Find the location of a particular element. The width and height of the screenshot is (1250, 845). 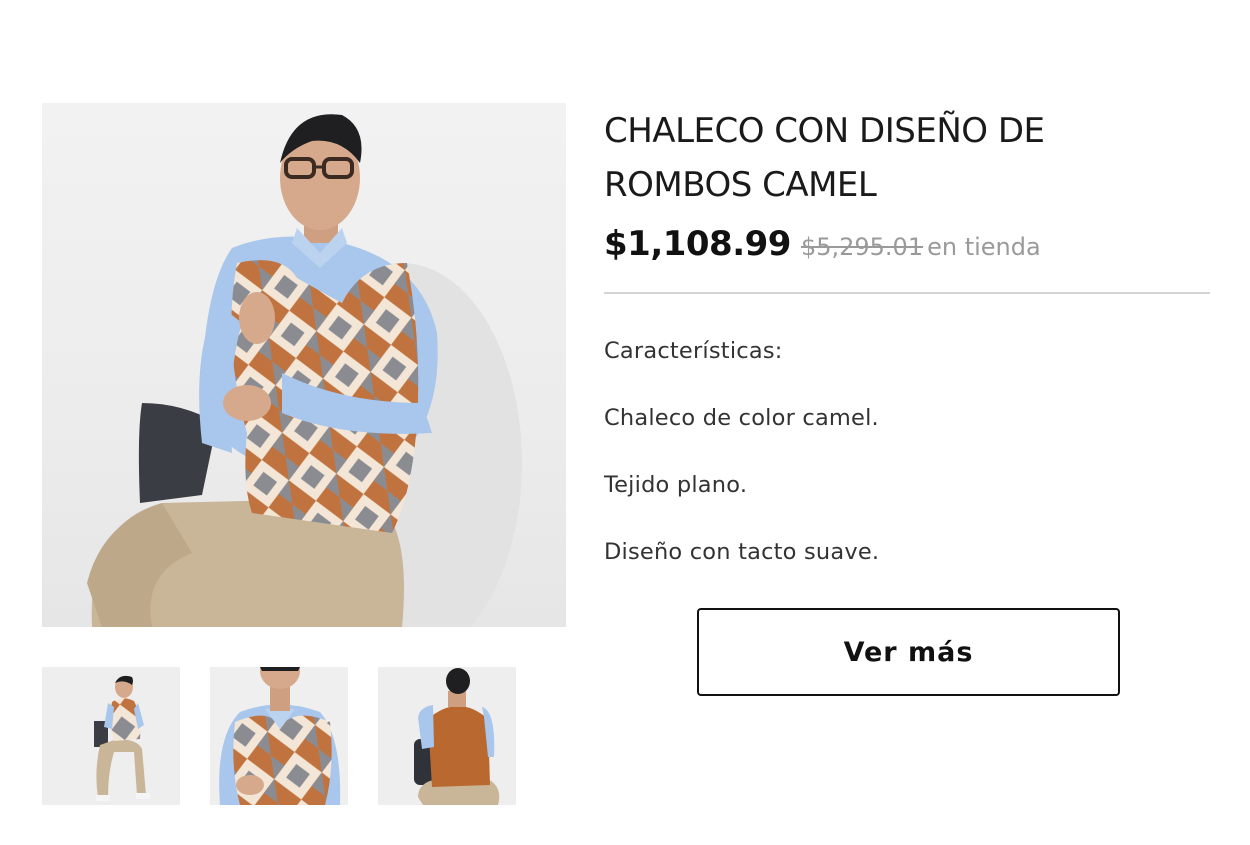

product-title: CHALECO CON DISEÑO DE ROMBOS CAMEL is located at coordinates (824, 158).